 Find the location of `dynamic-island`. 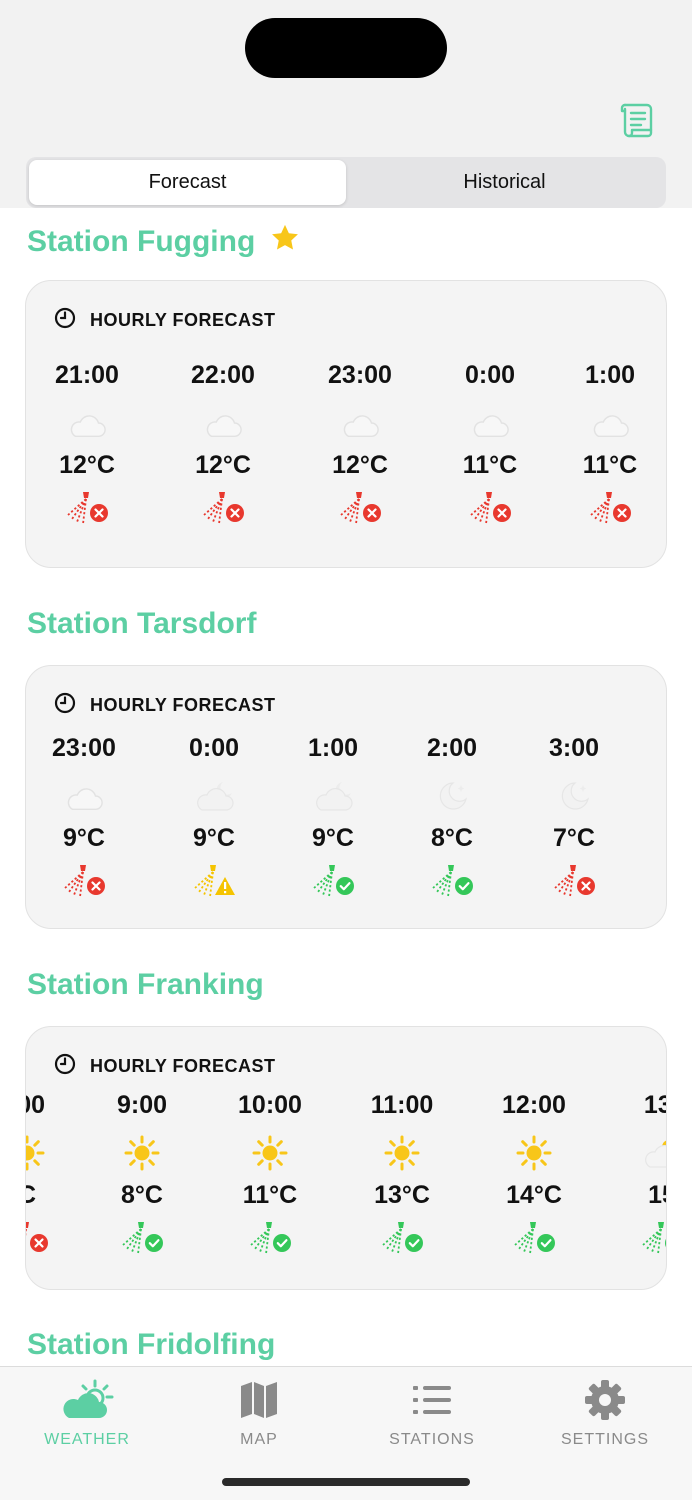

dynamic-island is located at coordinates (346, 48).